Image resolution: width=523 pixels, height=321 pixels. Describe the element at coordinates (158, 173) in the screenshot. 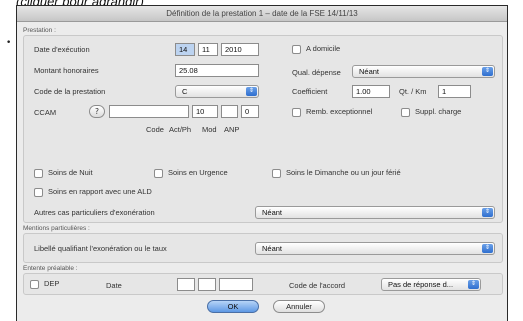

I see `soins-urgence-checkbox` at that location.